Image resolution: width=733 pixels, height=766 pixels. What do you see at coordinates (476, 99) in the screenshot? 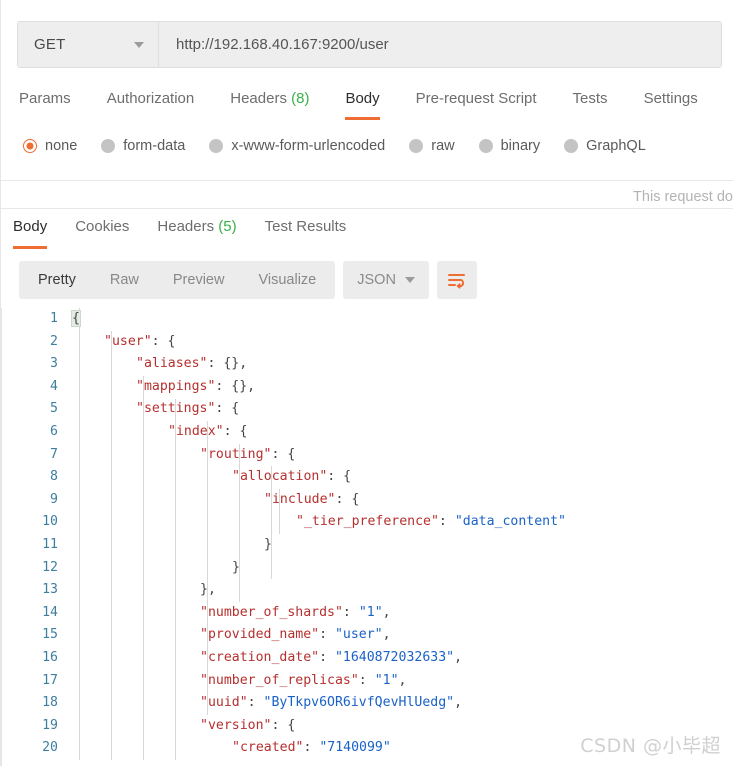
I see `request-tab-pre-request-script: Pre-request Script` at bounding box center [476, 99].